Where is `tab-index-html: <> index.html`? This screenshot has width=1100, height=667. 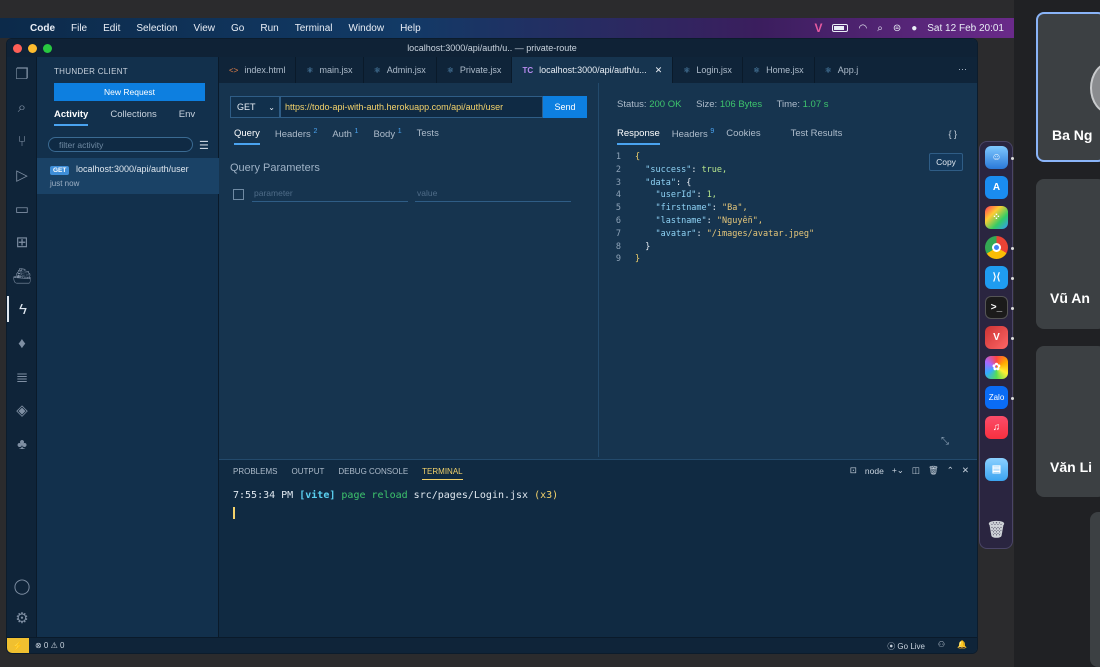 tab-index-html: <> index.html is located at coordinates (258, 70).